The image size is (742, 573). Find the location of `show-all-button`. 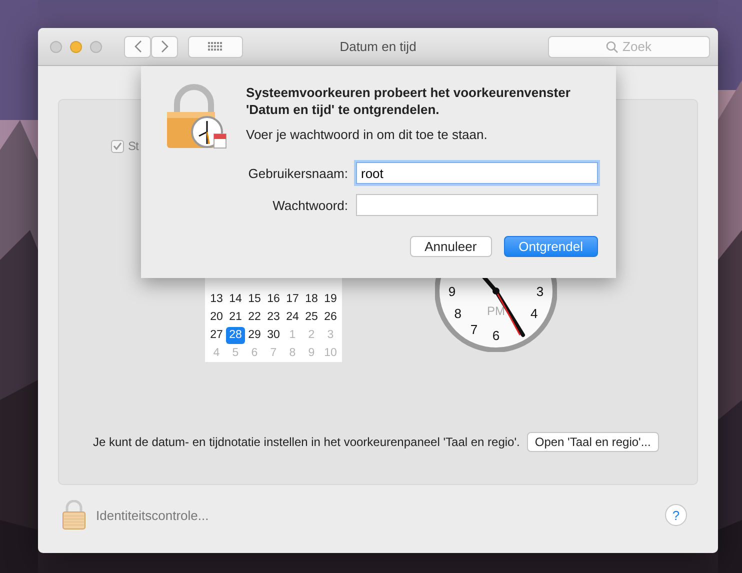

show-all-button is located at coordinates (215, 47).